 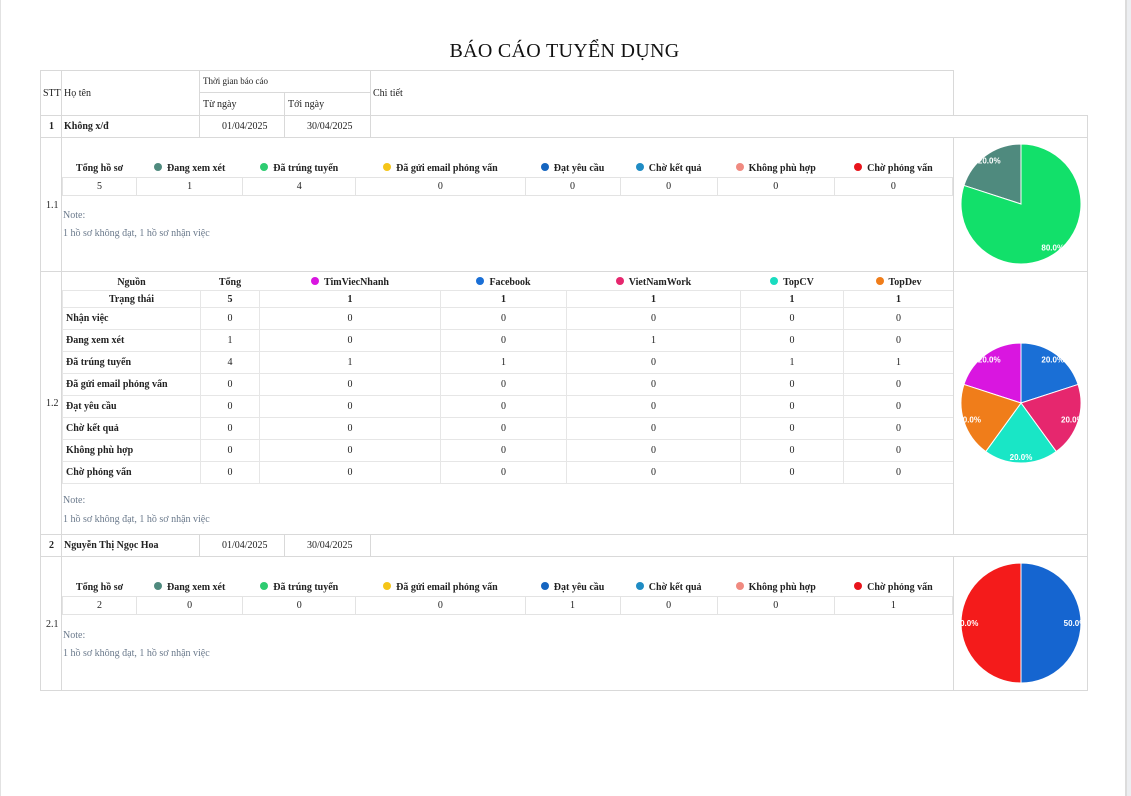 I want to click on source-name-label: TopCV, so click(x=798, y=282).